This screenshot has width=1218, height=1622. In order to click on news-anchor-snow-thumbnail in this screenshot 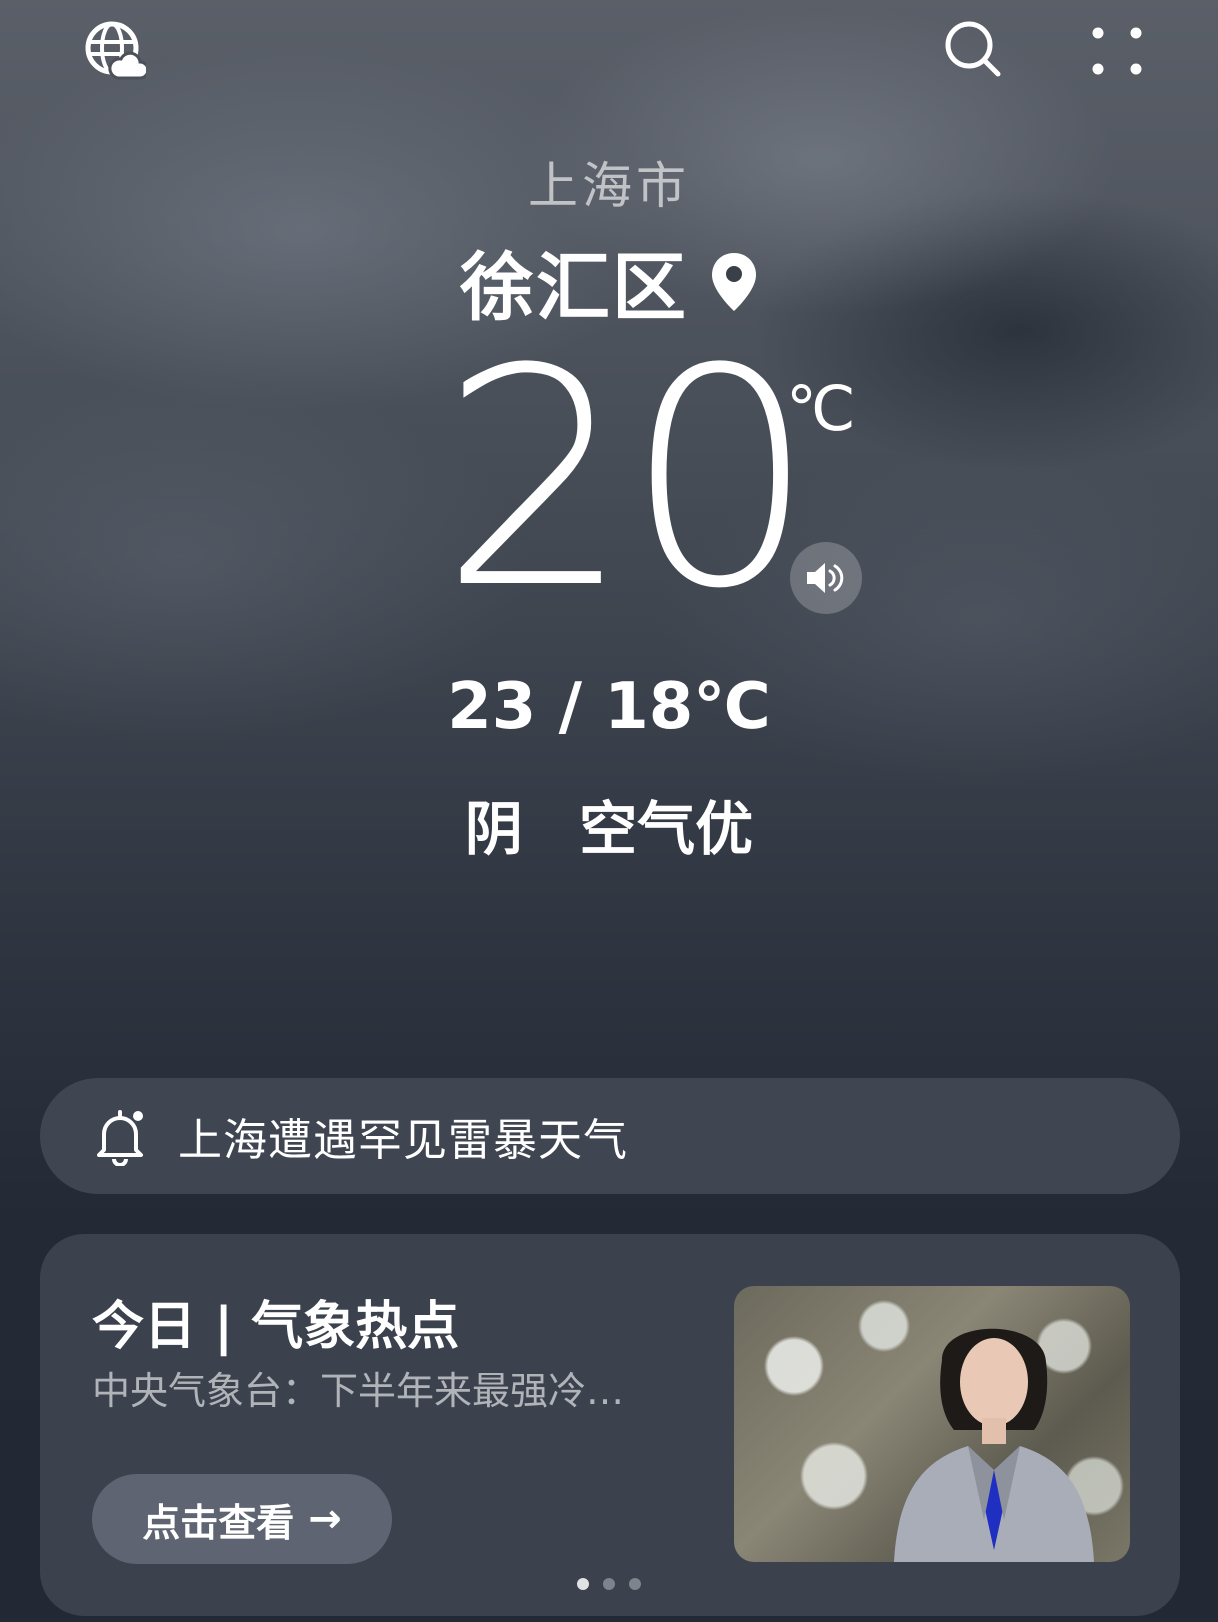, I will do `click(932, 1424)`.